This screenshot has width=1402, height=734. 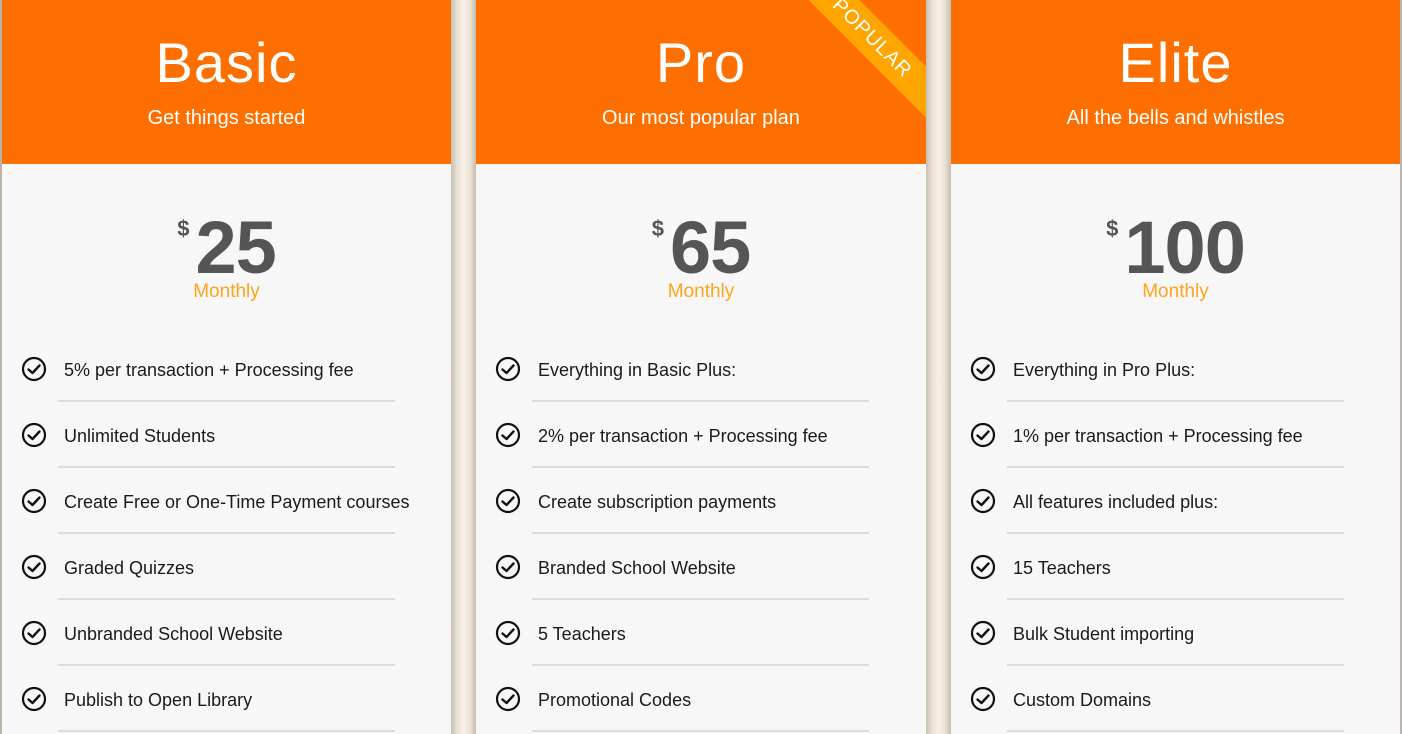 I want to click on feature-item: Unbranded School Website, so click(x=226, y=635).